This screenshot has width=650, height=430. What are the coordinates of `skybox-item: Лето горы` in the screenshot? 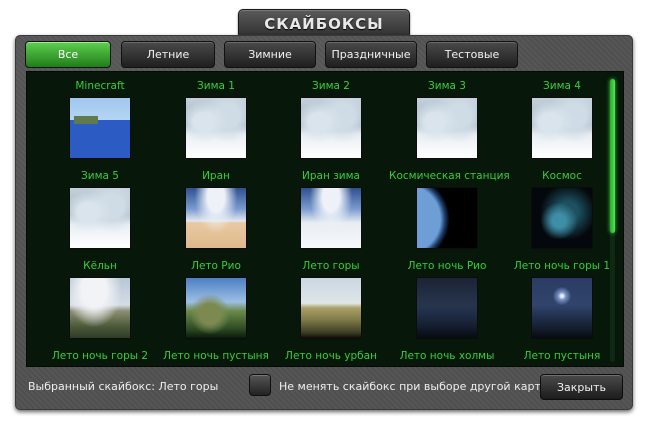 It's located at (331, 297).